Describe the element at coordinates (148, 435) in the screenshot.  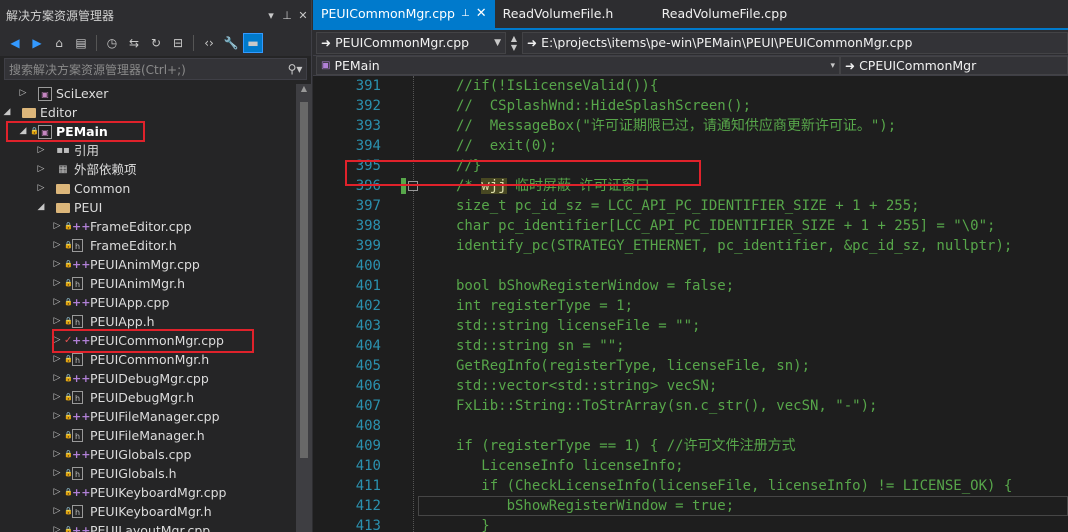
I see `tree-item: ▷ 🔒 h PEUIFileManager.h` at that location.